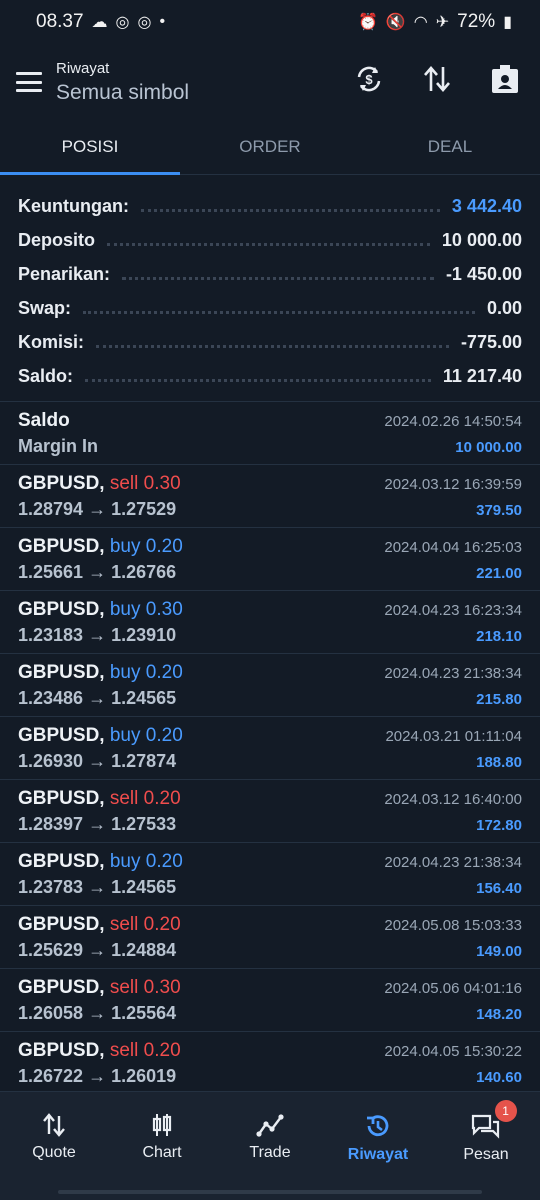 This screenshot has height=1200, width=540. Describe the element at coordinates (144, 22) in the screenshot. I see `instagram-icon-2: ◎` at that location.